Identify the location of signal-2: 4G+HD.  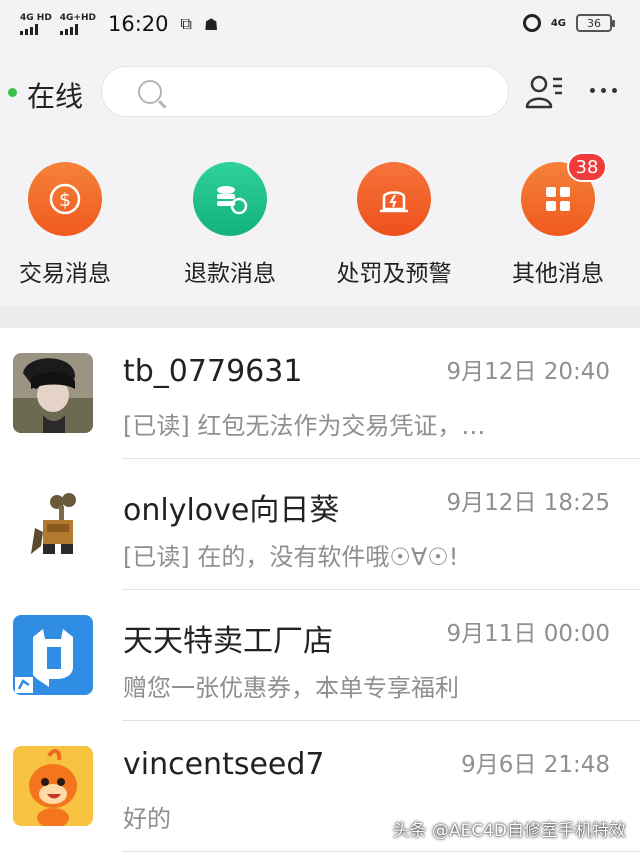
(77, 23).